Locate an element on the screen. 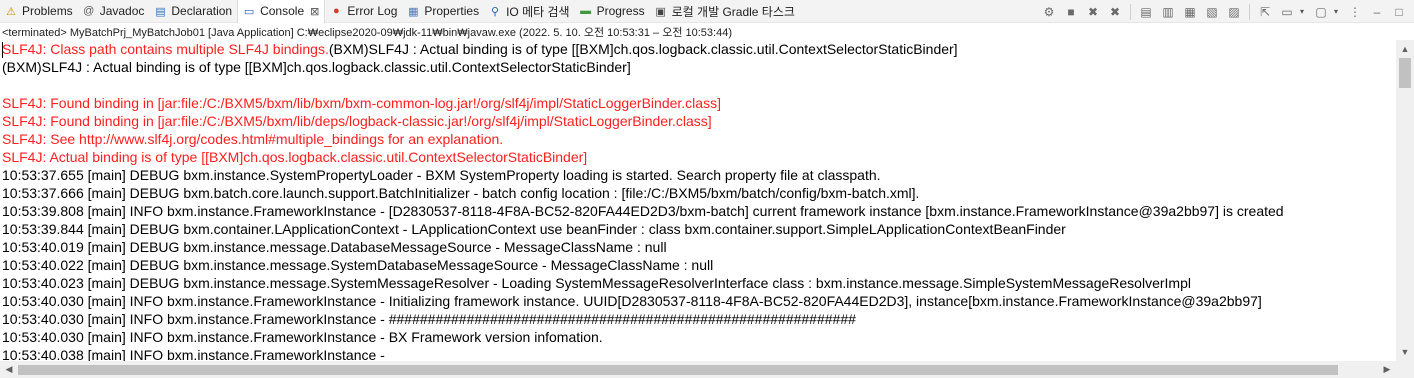 Image resolution: width=1414 pixels, height=378 pixels. tab-label: 로컬 개발 Gradle 타스크 is located at coordinates (733, 11).